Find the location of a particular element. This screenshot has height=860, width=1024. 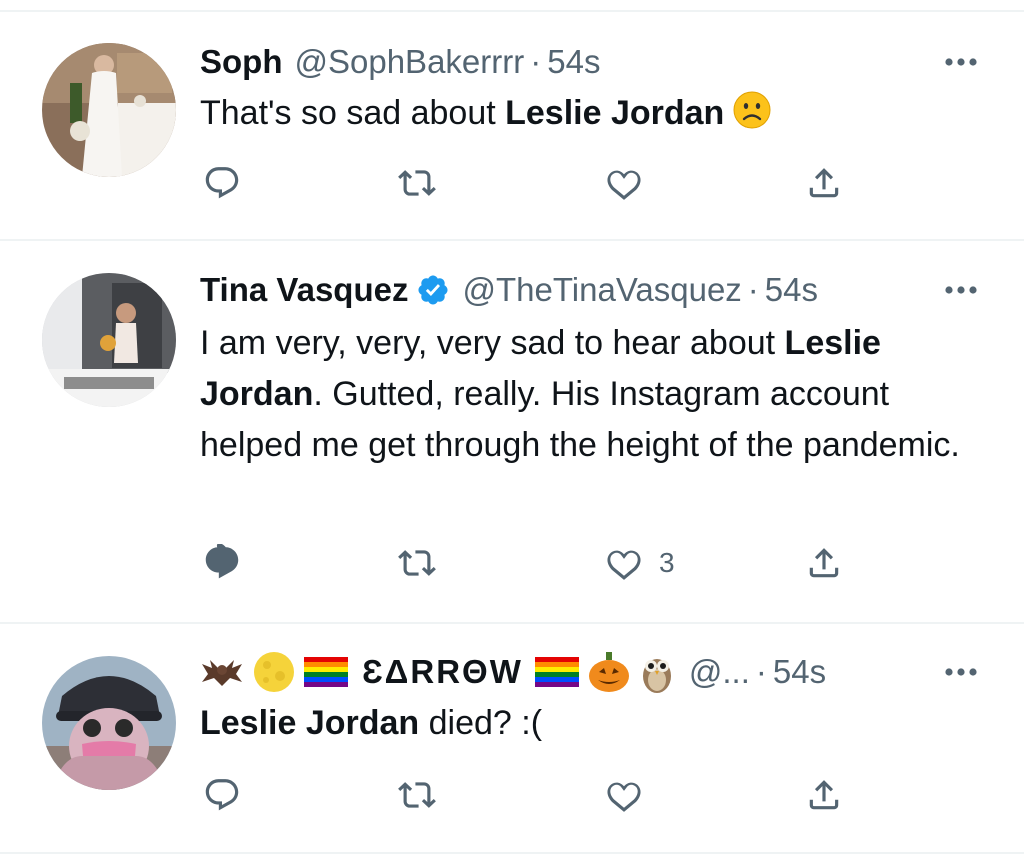

tweet-text: That's so sad about Leslie Jordan is located at coordinates (600, 113).